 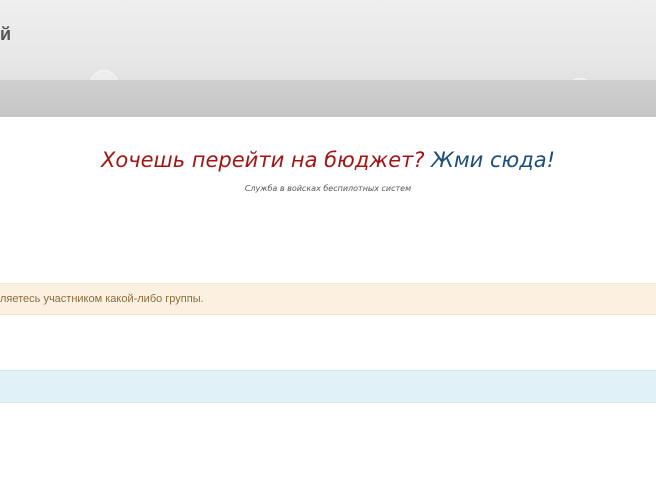 What do you see at coordinates (328, 188) in the screenshot?
I see `promo-subtitle: Служба в войсках беспилотных систем` at bounding box center [328, 188].